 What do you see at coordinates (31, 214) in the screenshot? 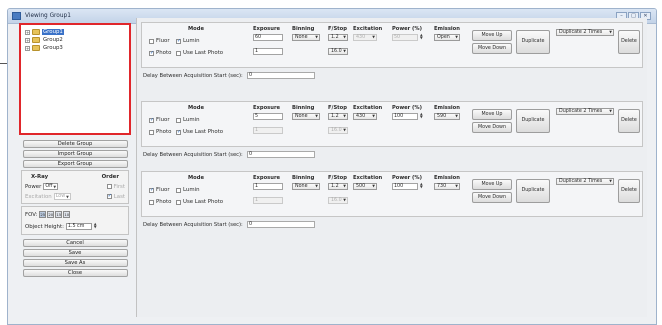
I see `fov-label: FOV:` at bounding box center [31, 214].